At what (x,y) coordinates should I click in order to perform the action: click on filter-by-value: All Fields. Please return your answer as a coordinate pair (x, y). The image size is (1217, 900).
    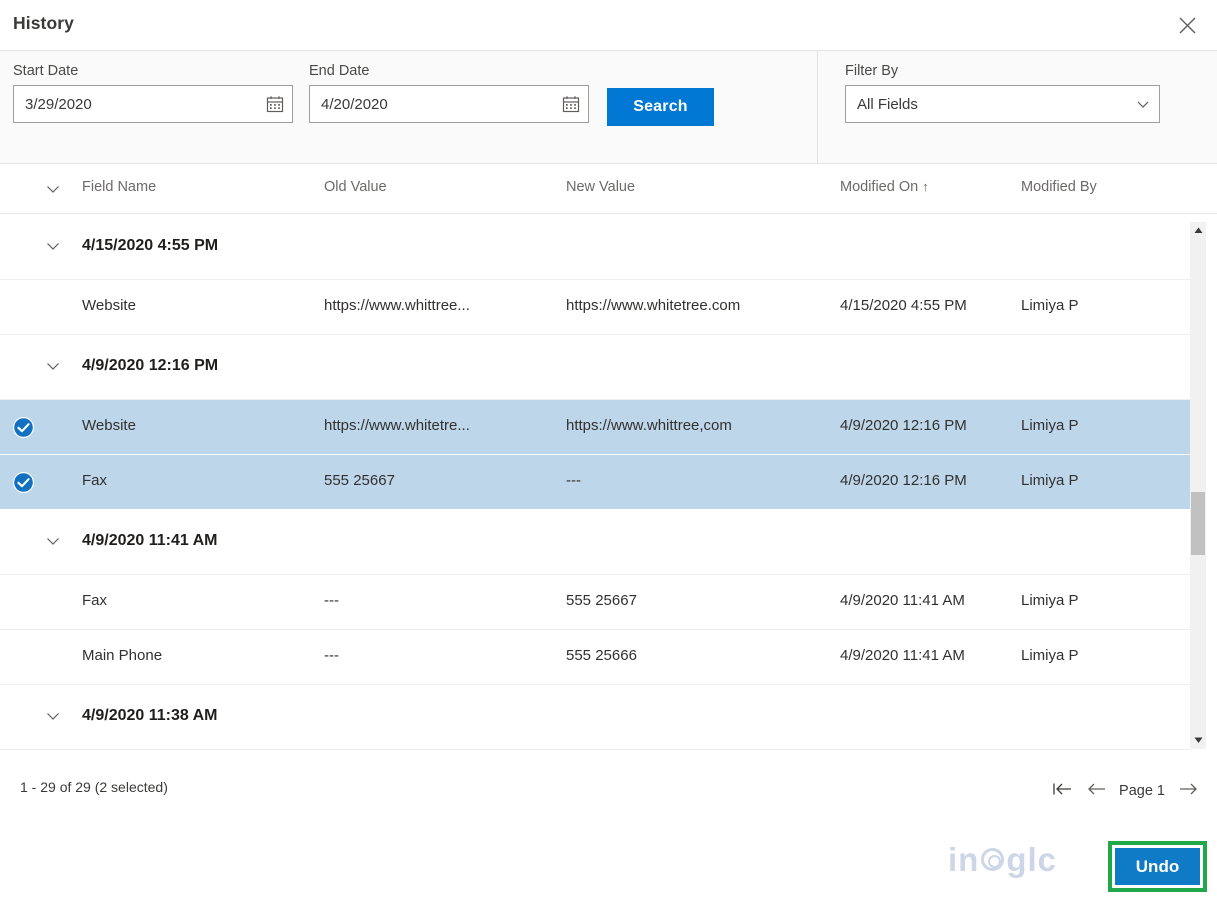
    Looking at the image, I should click on (887, 104).